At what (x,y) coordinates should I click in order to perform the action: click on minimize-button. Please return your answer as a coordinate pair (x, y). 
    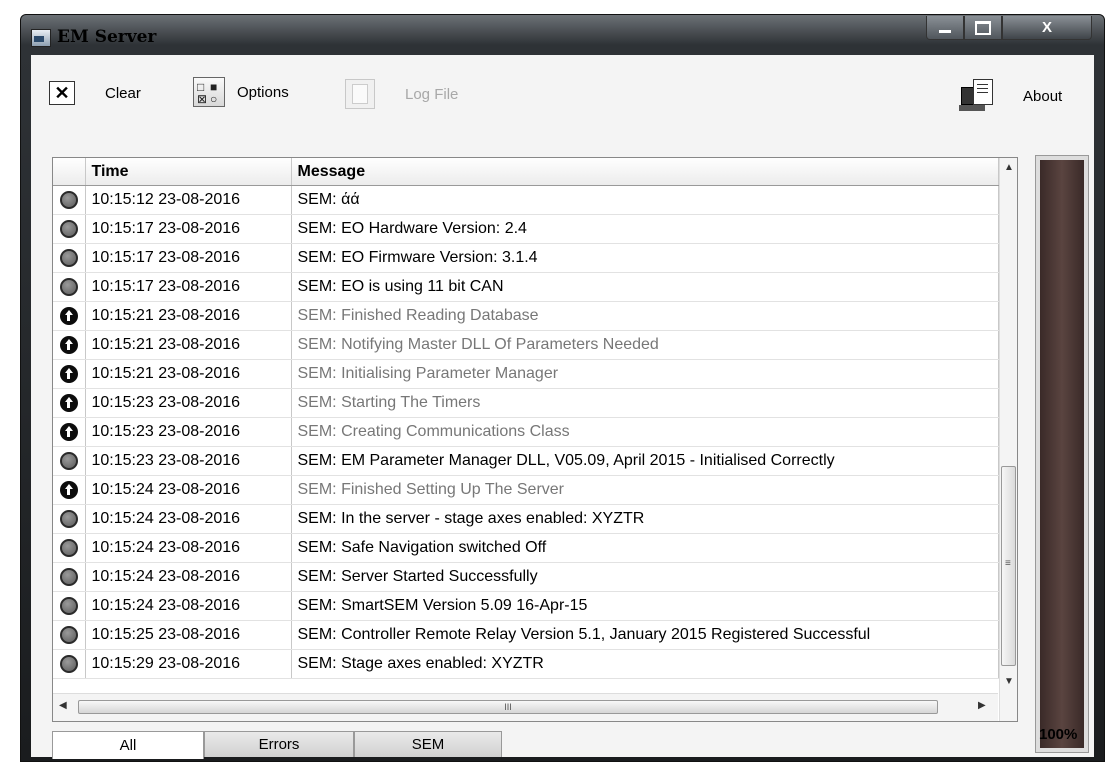
    Looking at the image, I should click on (945, 28).